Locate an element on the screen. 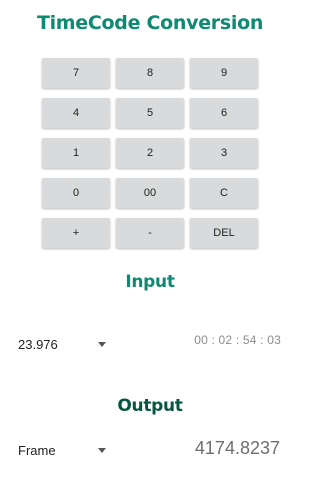  minus-button: - is located at coordinates (150, 233).